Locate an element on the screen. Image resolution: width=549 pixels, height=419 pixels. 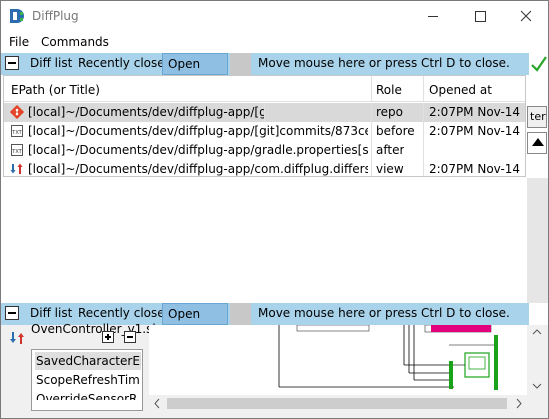
up-button is located at coordinates (537, 143).